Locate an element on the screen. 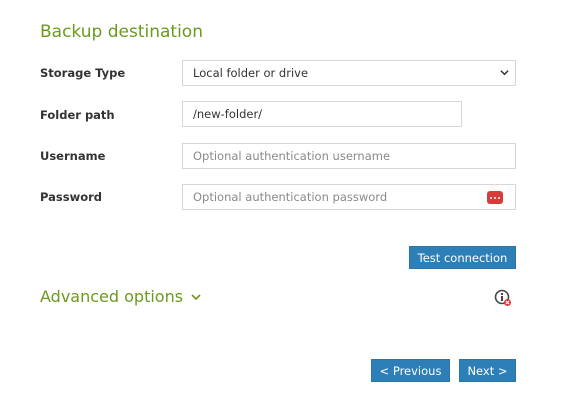 Image resolution: width=569 pixels, height=413 pixels. username-input: Optional authentication username is located at coordinates (349, 156).